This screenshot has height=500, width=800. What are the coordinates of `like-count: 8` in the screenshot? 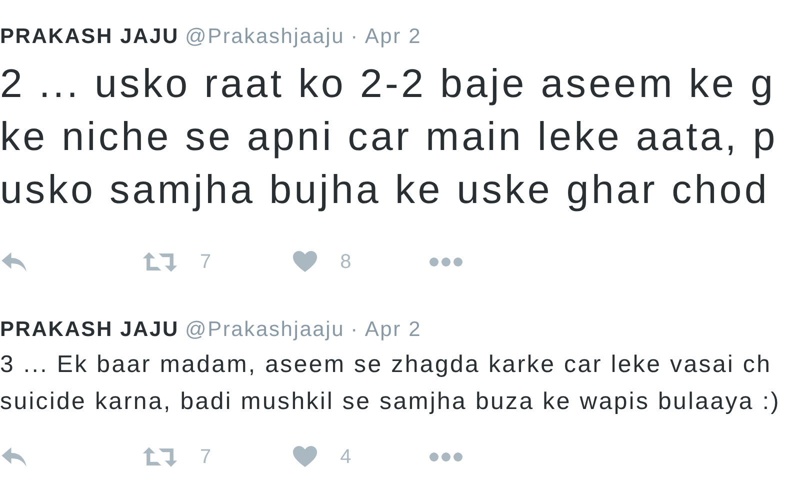 It's located at (346, 262).